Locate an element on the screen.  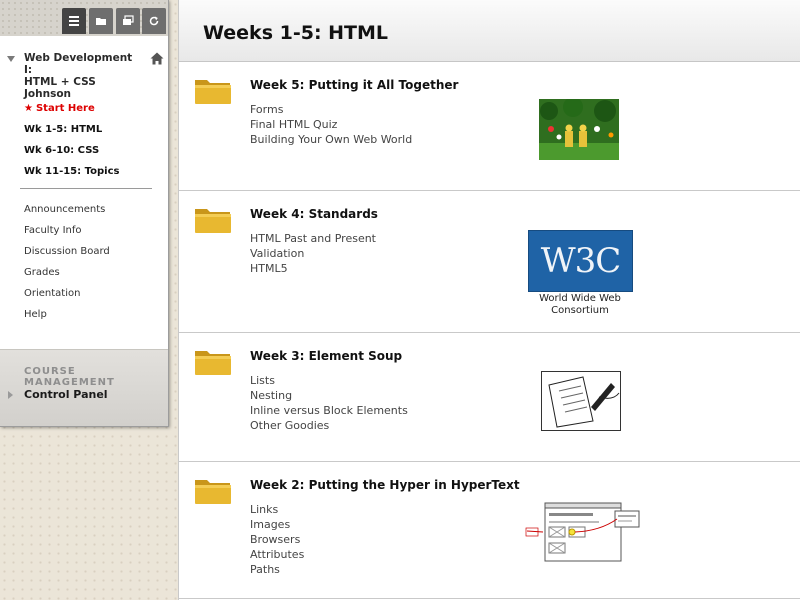
course-management-panel: COURSE MANAGEMENT Control Panel is located at coordinates (84, 387).